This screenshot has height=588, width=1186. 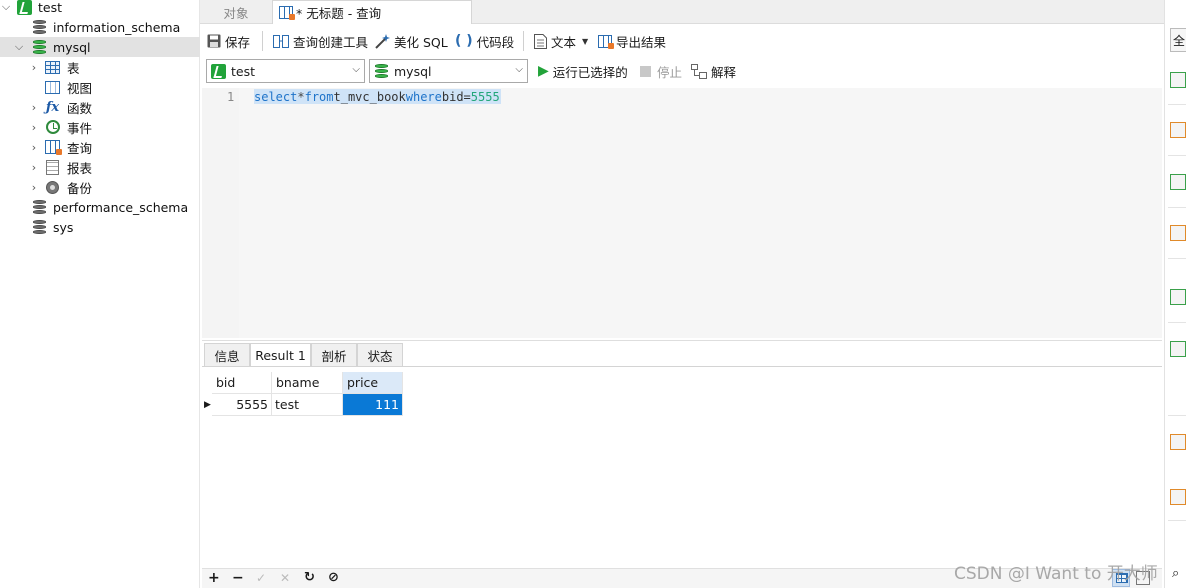 What do you see at coordinates (485, 96) in the screenshot?
I see `sql-number-literal: 5555` at bounding box center [485, 96].